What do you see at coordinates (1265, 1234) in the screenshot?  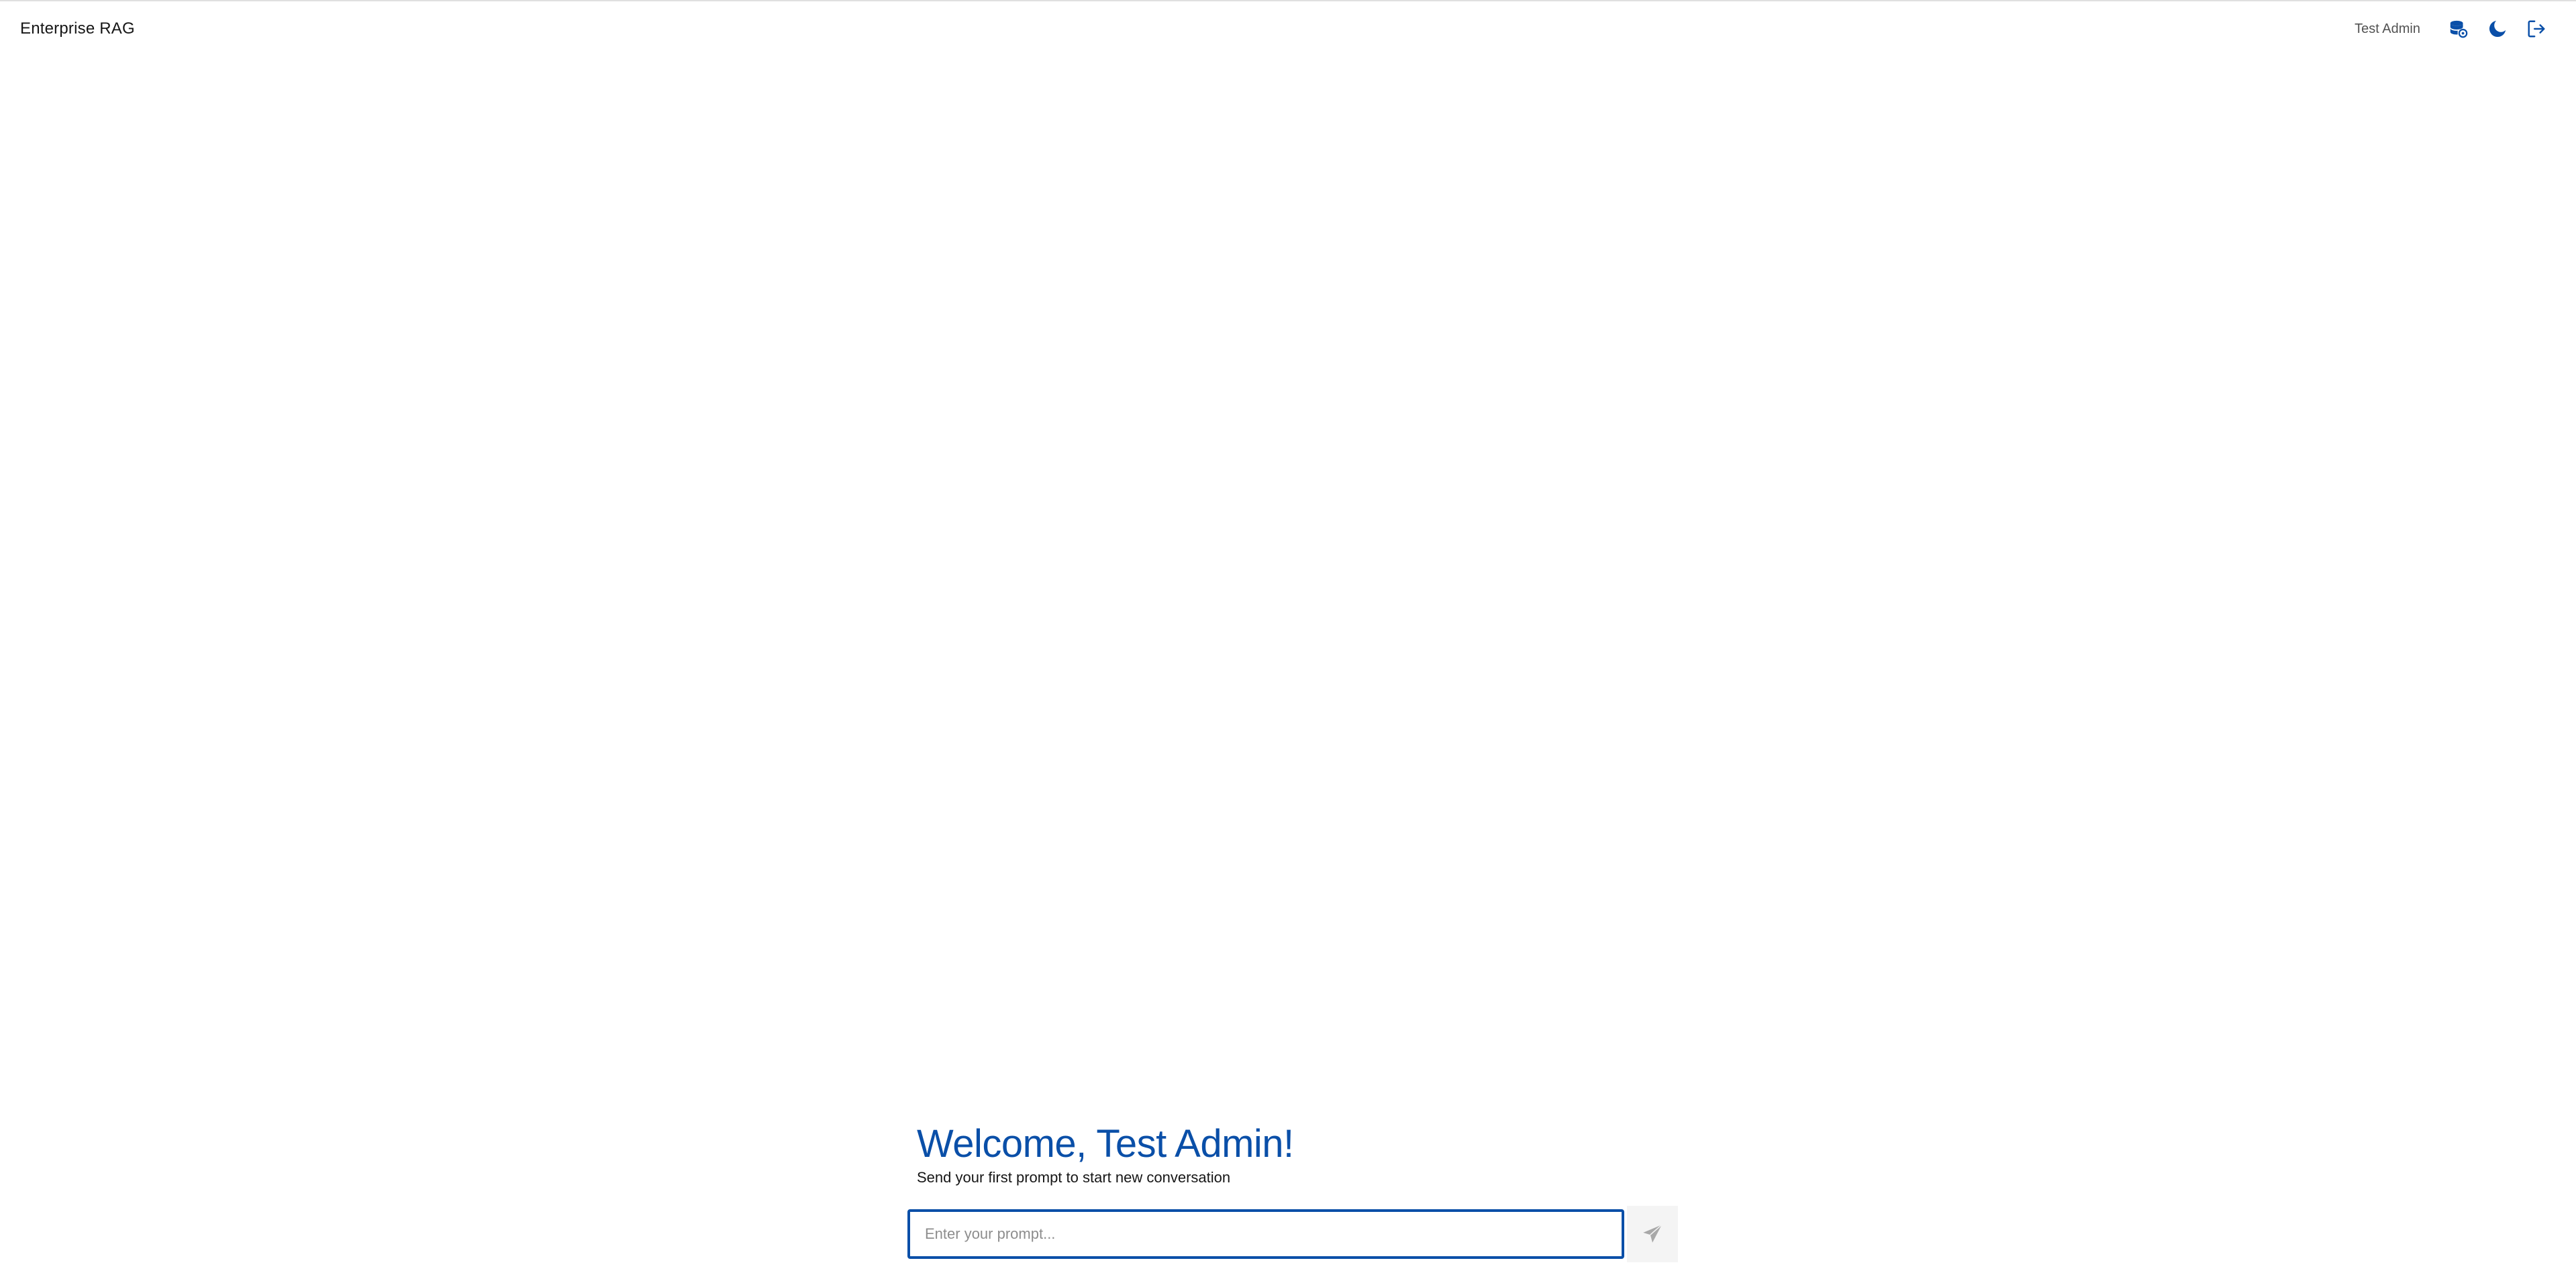 I see `prompt-input` at bounding box center [1265, 1234].